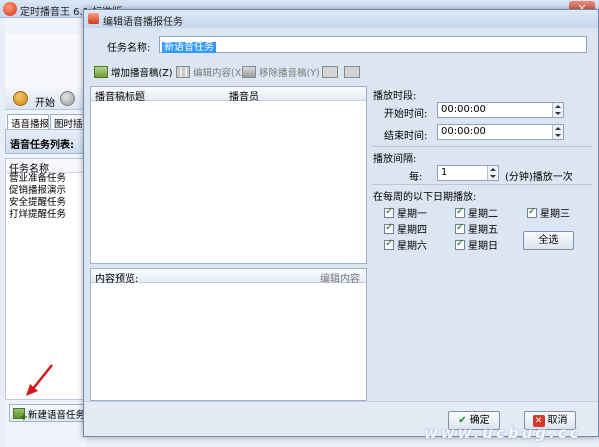 This screenshot has width=599, height=447. What do you see at coordinates (101, 72) in the screenshot?
I see `add-document-icon` at bounding box center [101, 72].